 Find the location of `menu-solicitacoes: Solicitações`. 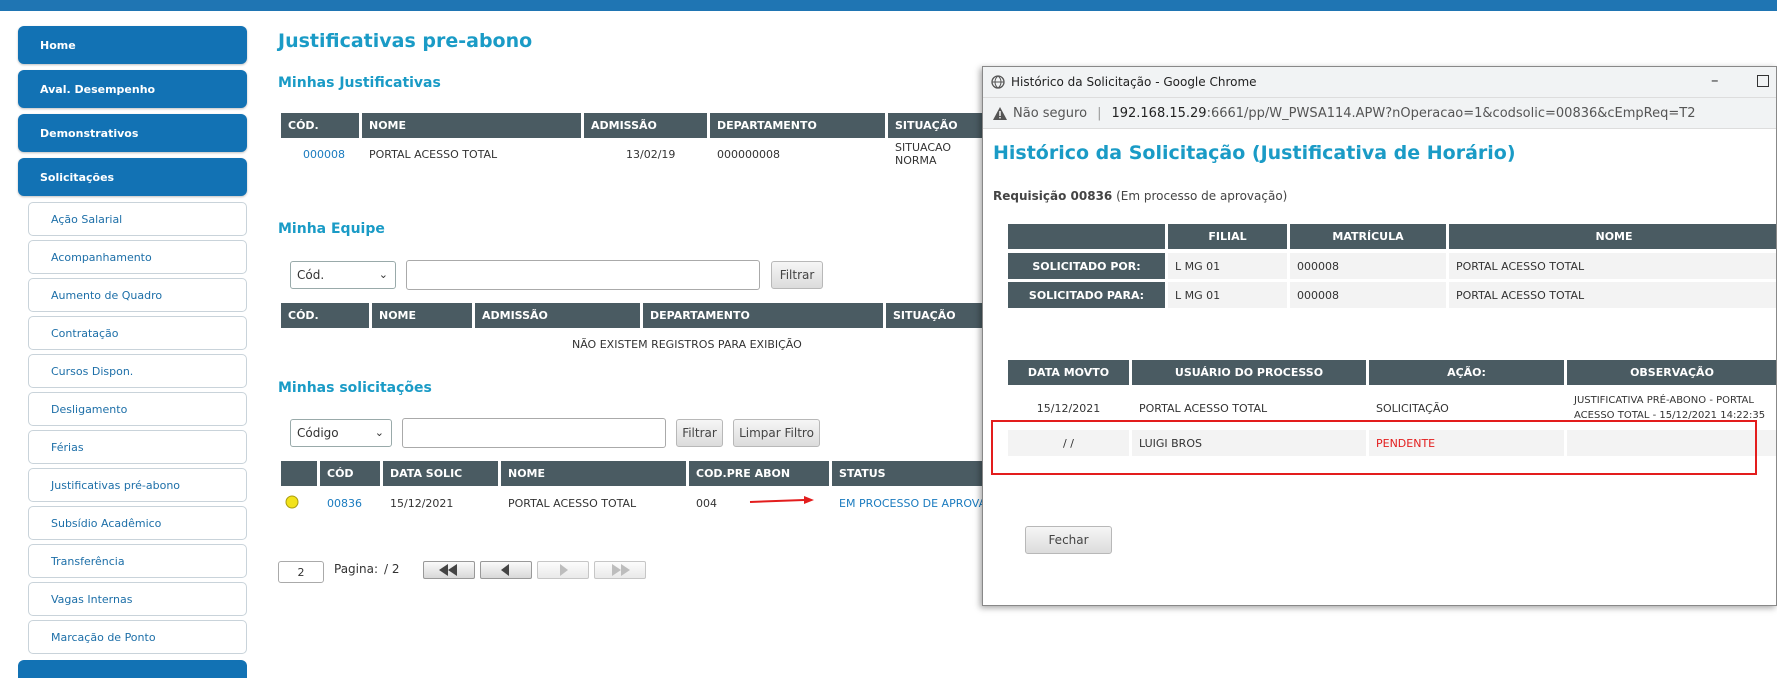

menu-solicitacoes: Solicitações is located at coordinates (132, 177).